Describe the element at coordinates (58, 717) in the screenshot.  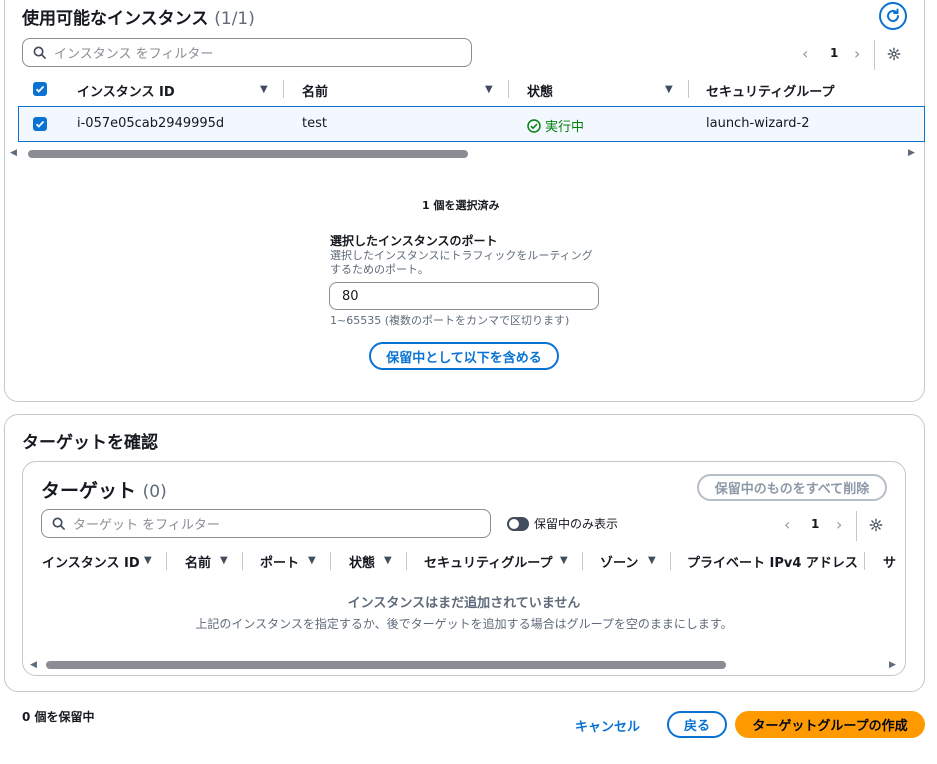
I see `pending-count: 0 個を保留中` at that location.